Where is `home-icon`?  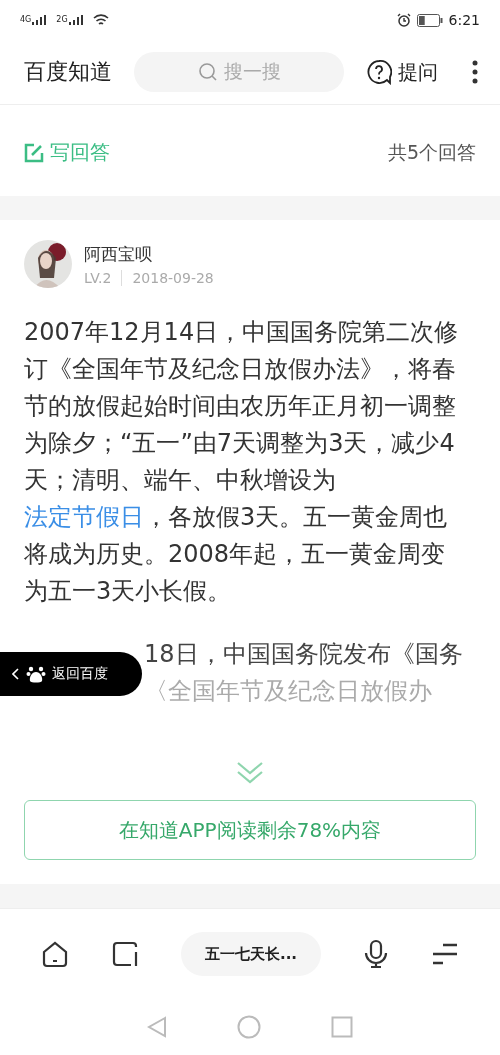 home-icon is located at coordinates (55, 954).